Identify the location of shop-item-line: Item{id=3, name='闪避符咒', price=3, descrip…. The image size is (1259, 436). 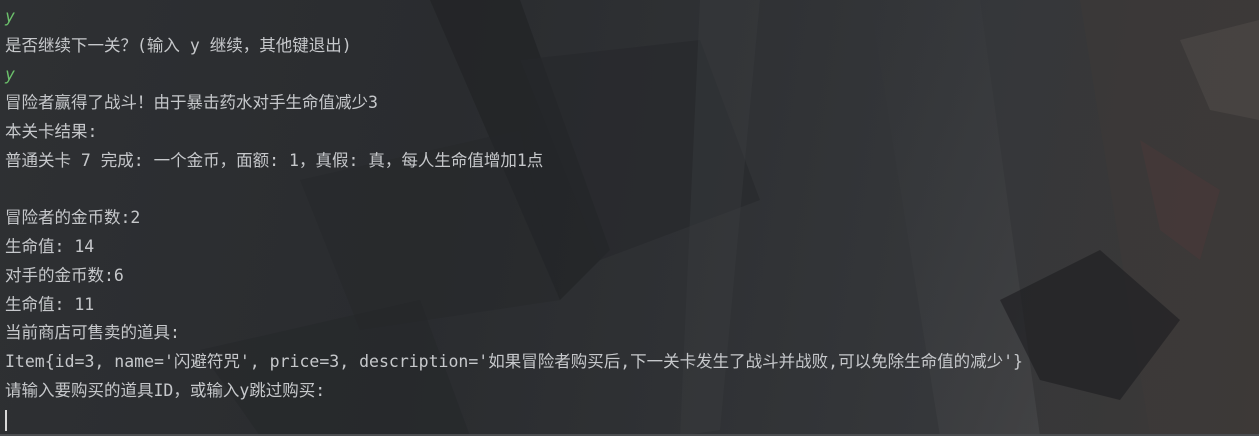
(514, 361).